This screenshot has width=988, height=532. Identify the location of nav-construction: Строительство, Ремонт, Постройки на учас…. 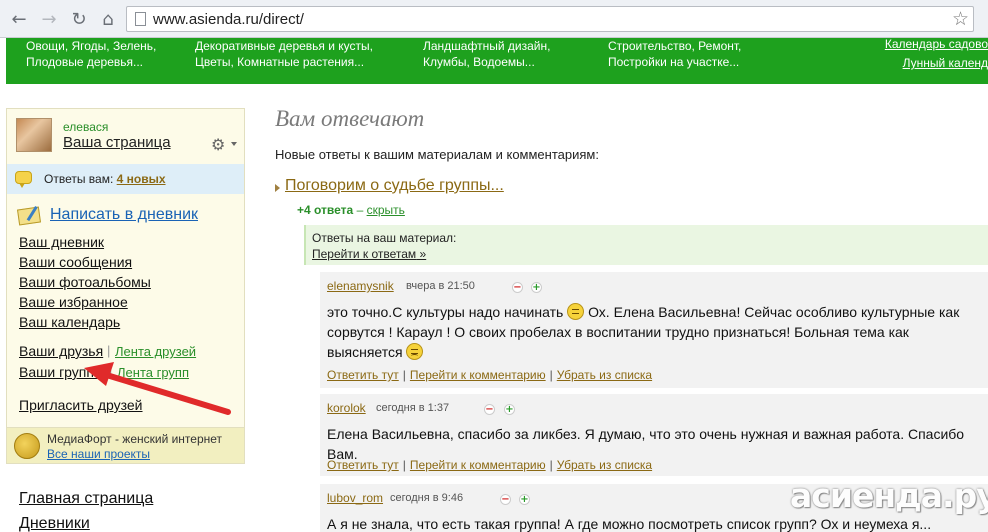
(674, 54).